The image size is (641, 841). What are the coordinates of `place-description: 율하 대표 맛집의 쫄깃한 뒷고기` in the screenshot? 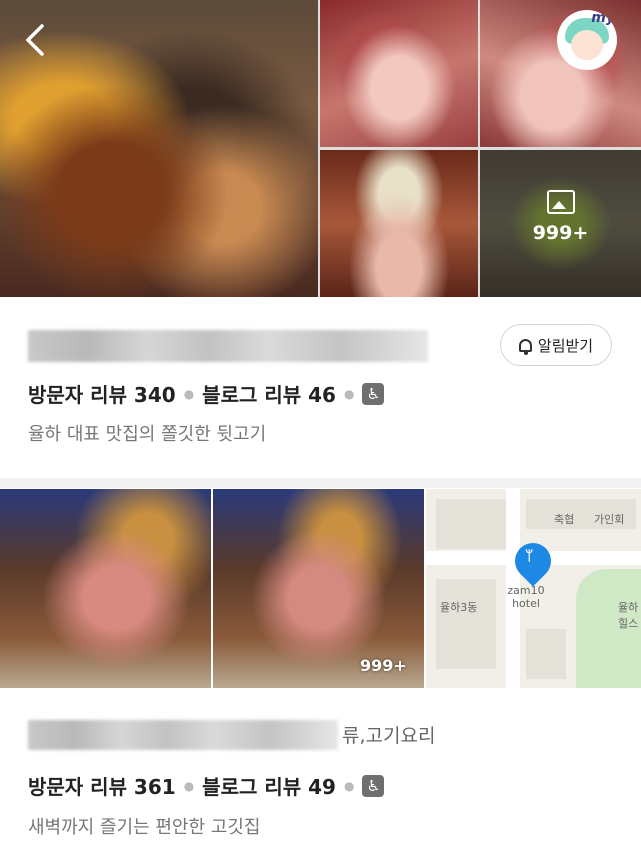 It's located at (147, 434).